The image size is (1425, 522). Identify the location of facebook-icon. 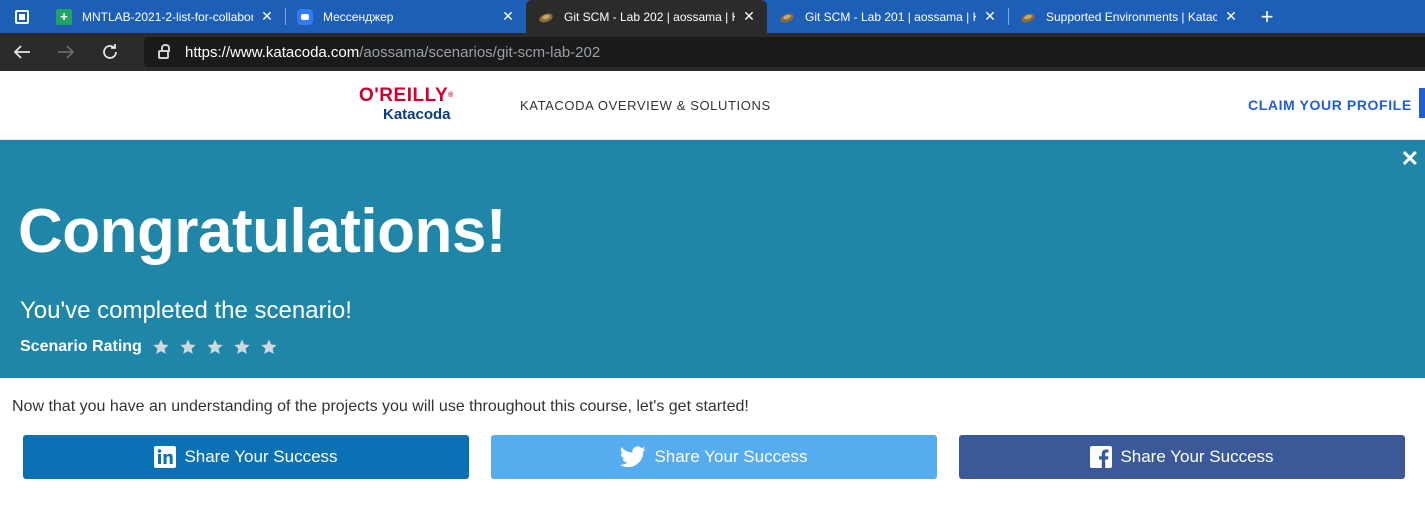
(1101, 457).